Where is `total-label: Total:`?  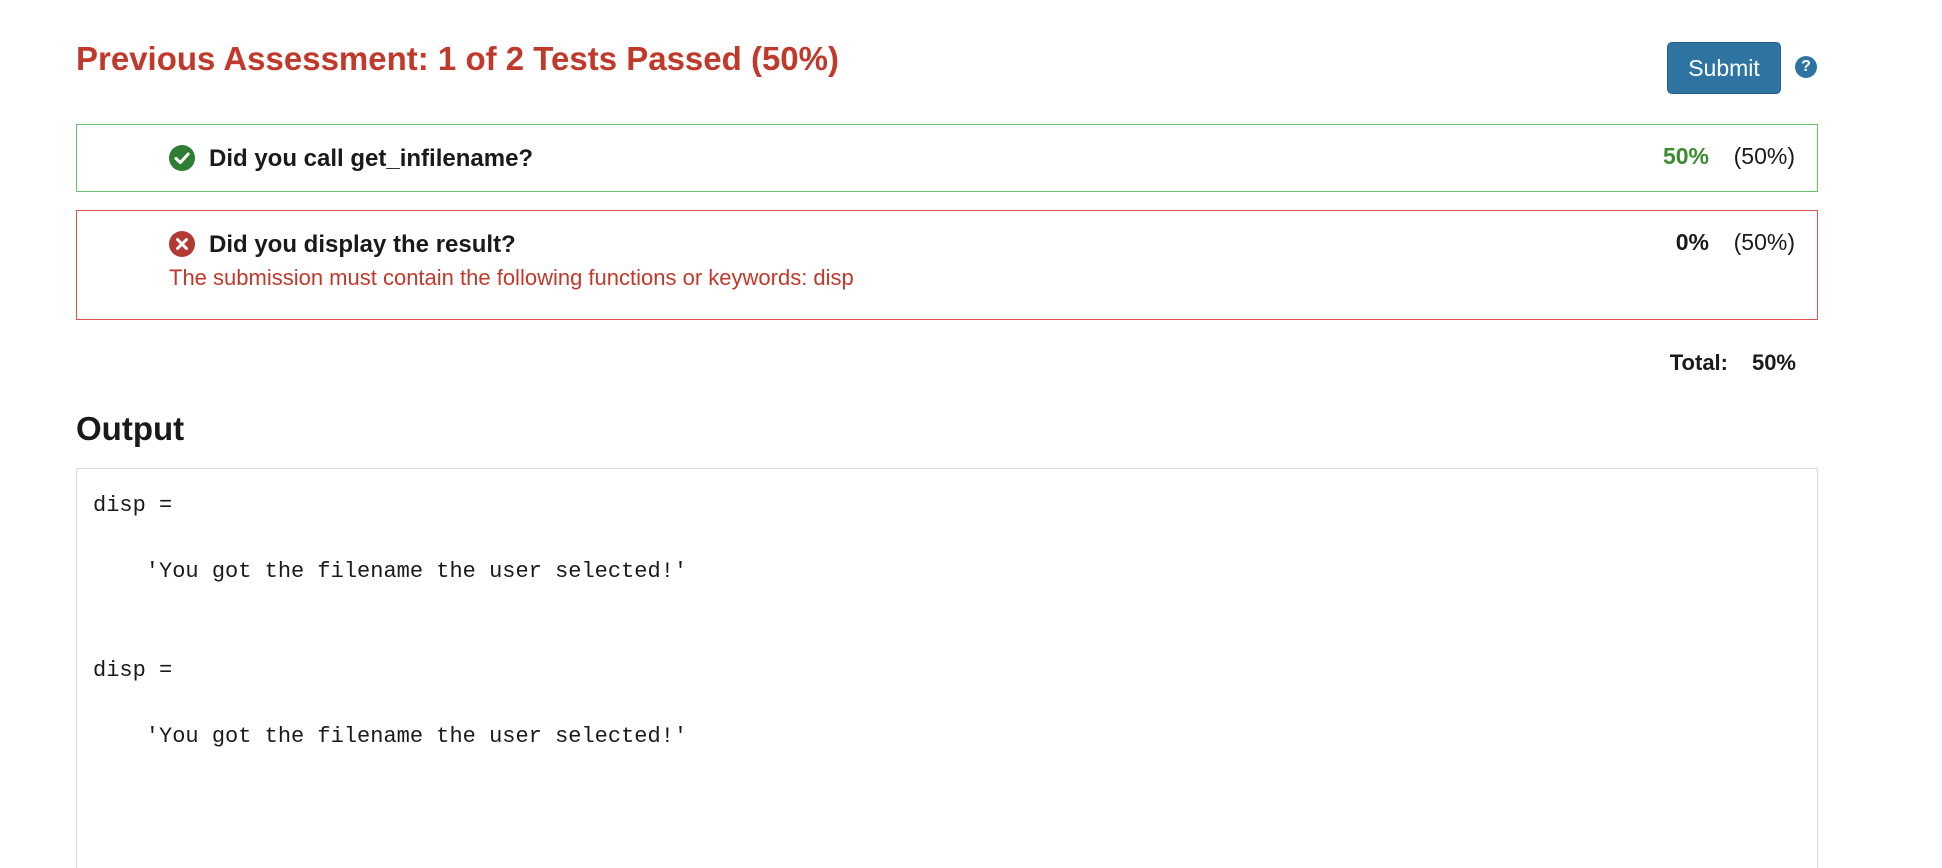
total-label: Total: is located at coordinates (1698, 362).